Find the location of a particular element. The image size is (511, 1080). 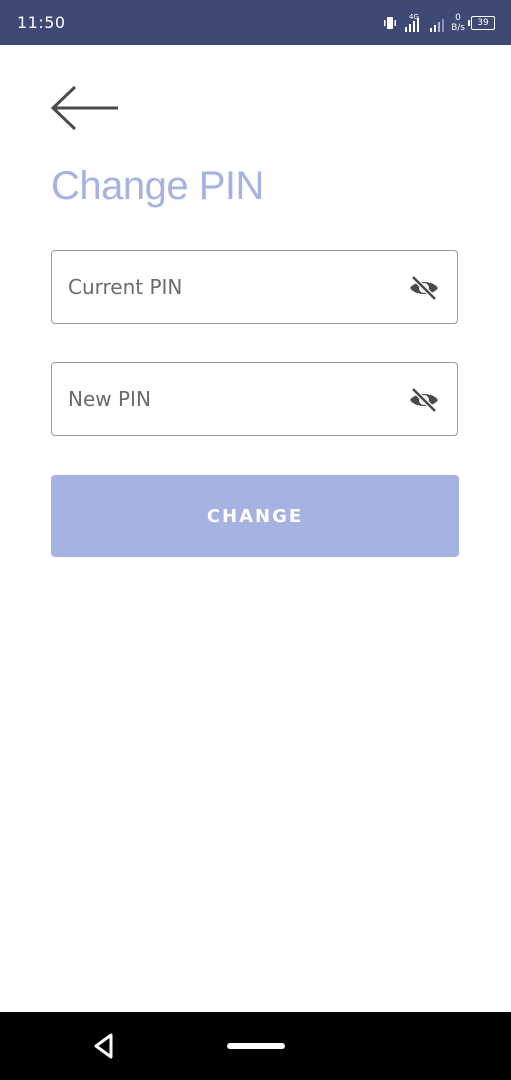

status-icons: 4G 0 B/s 39 is located at coordinates (439, 23).